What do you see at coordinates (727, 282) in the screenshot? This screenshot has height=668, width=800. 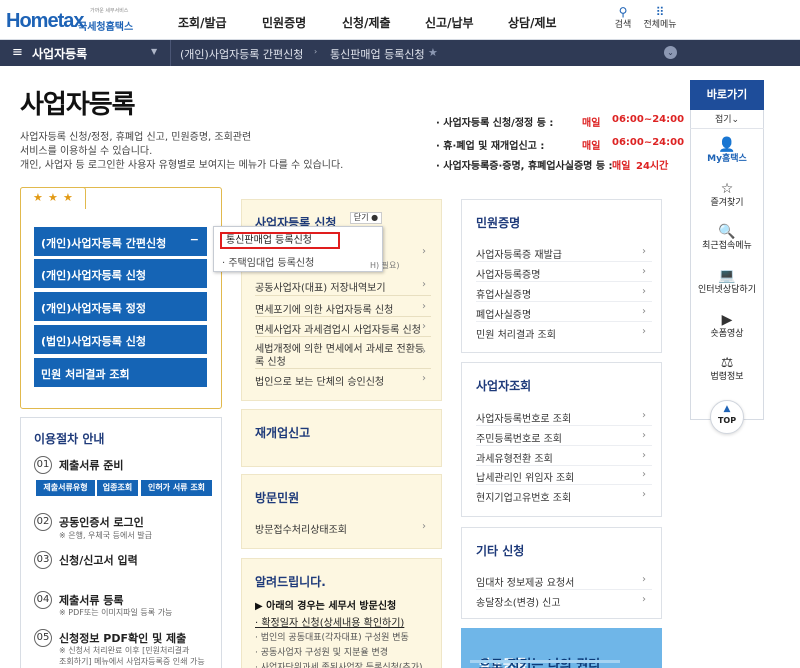 I see `sidebar-item-counsel: 💻 인터넷상담하기` at bounding box center [727, 282].